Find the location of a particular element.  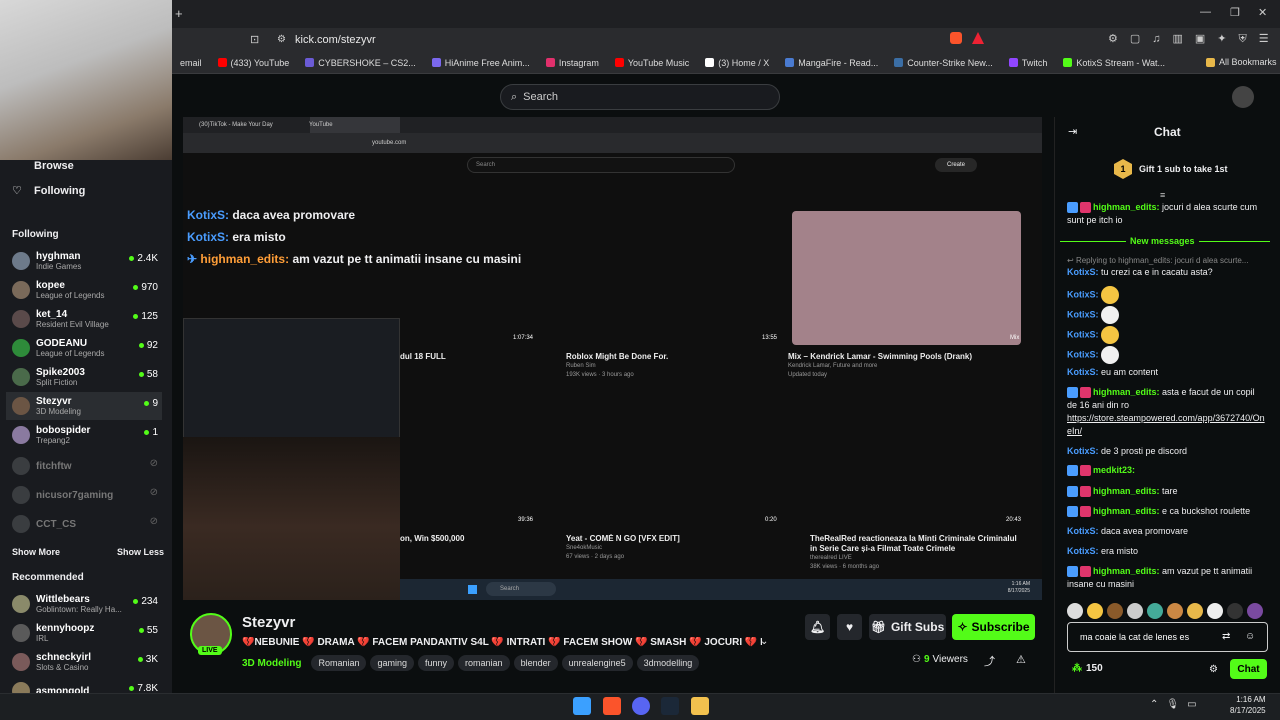

sidebar-channel-item: ket_14 Resident Evil Village 125 is located at coordinates (87, 319).